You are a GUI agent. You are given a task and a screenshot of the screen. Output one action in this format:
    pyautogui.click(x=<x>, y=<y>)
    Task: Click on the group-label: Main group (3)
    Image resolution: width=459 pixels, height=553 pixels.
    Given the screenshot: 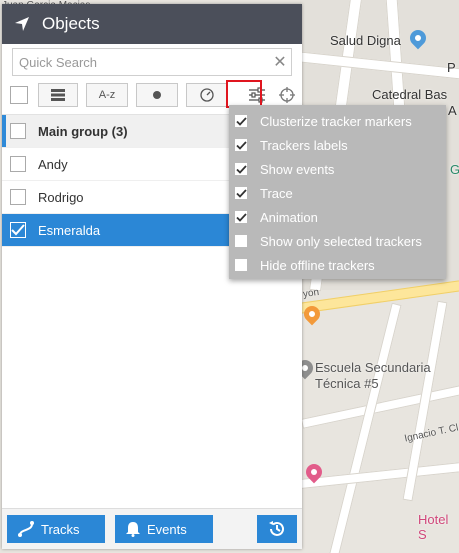 What is the action you would take?
    pyautogui.click(x=83, y=131)
    